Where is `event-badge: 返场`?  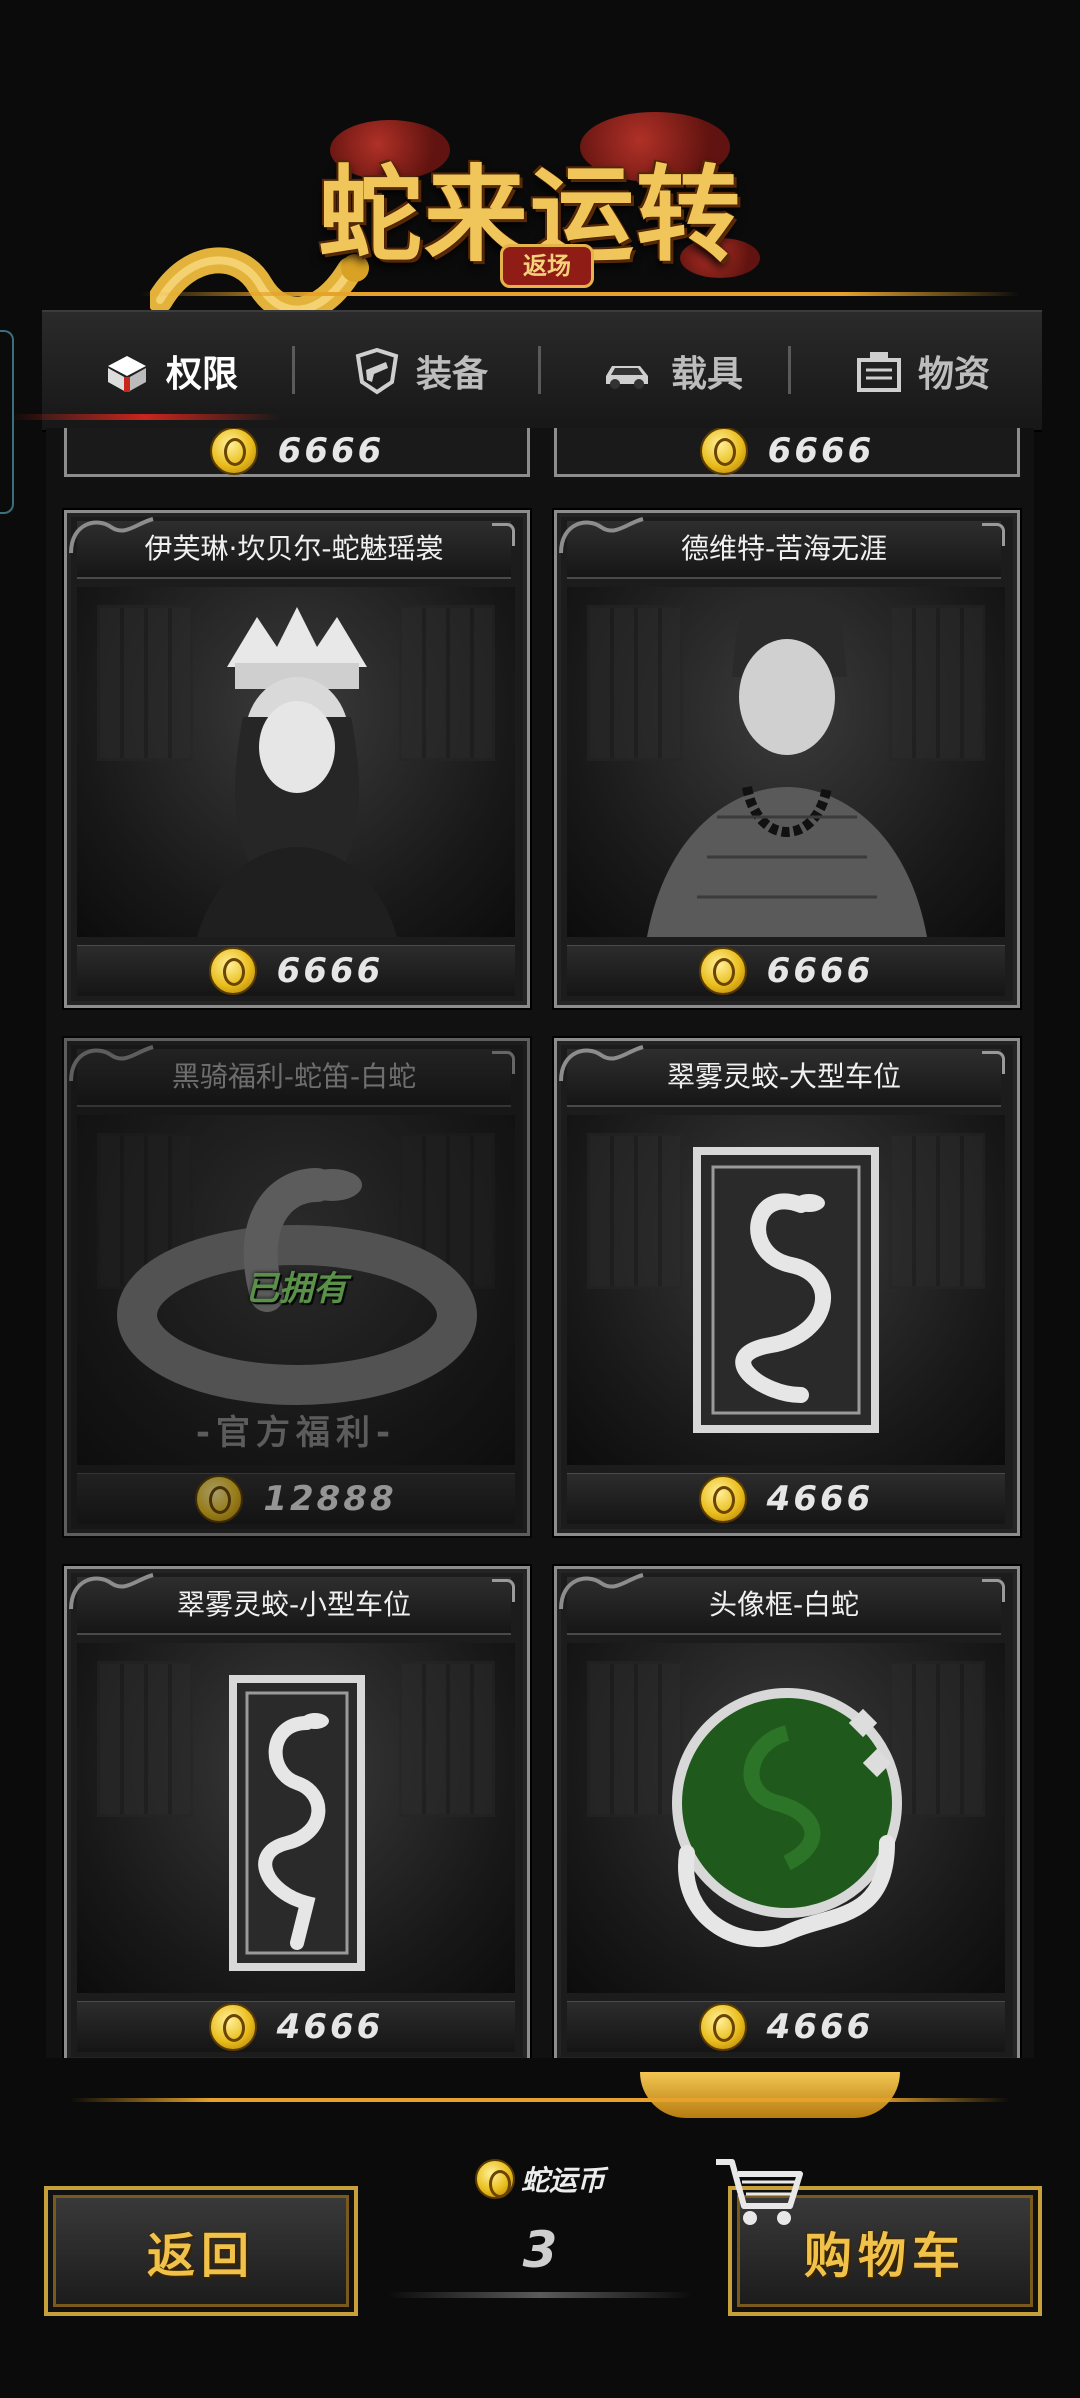
event-badge: 返场 is located at coordinates (547, 266).